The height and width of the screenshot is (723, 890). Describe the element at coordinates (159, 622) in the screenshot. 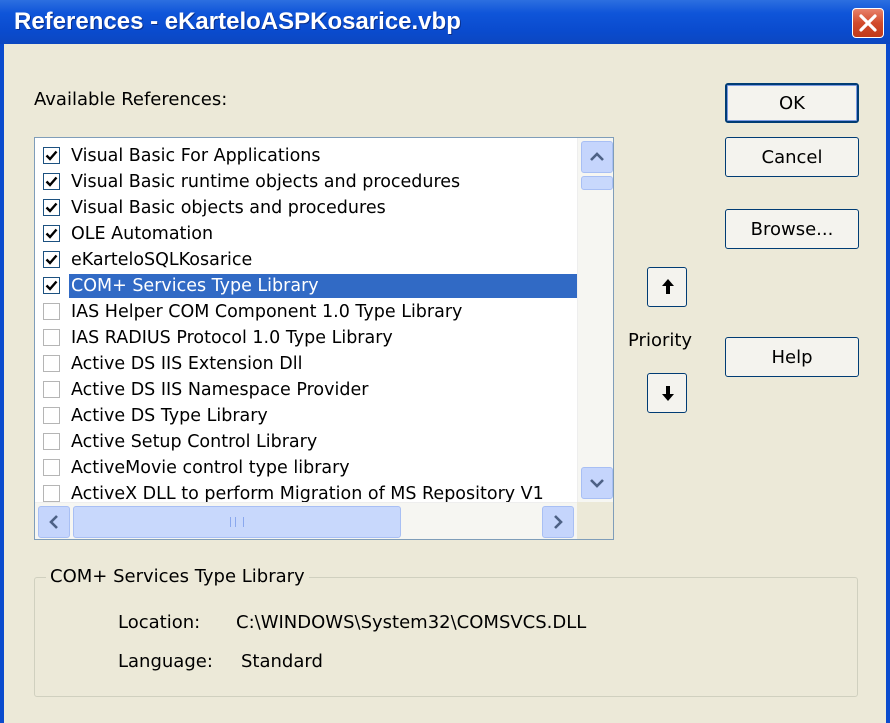

I see `location-label: Location:` at that location.